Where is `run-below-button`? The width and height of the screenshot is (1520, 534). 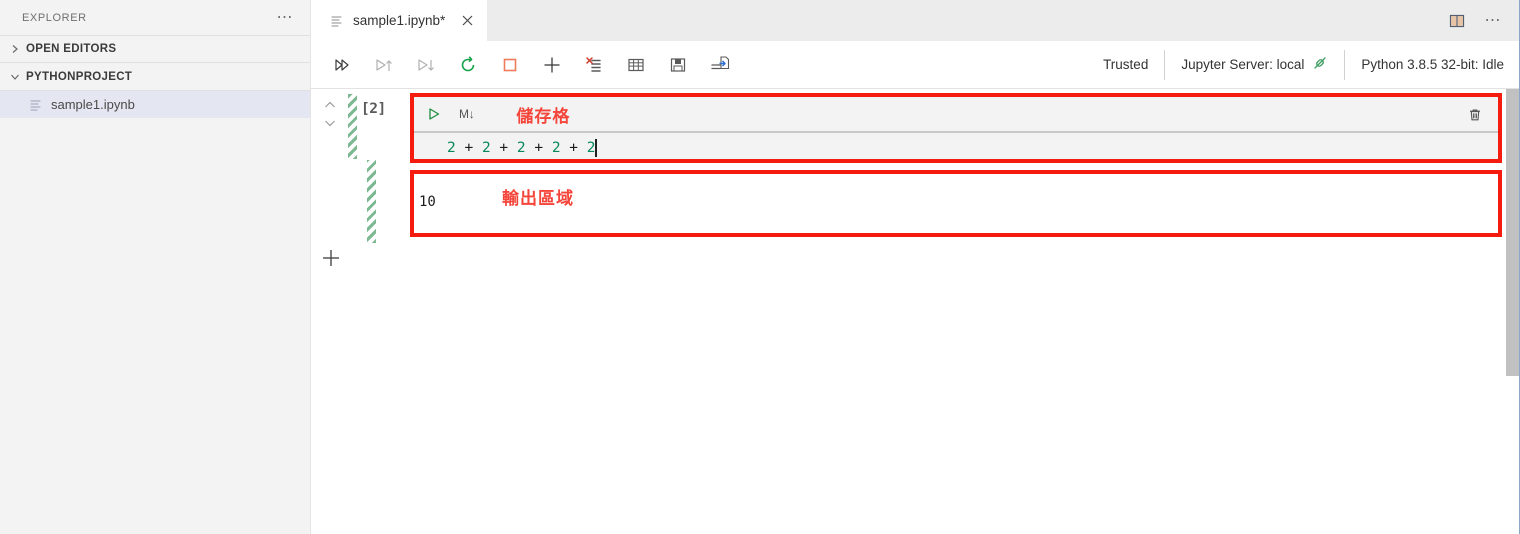
run-below-button is located at coordinates (426, 65).